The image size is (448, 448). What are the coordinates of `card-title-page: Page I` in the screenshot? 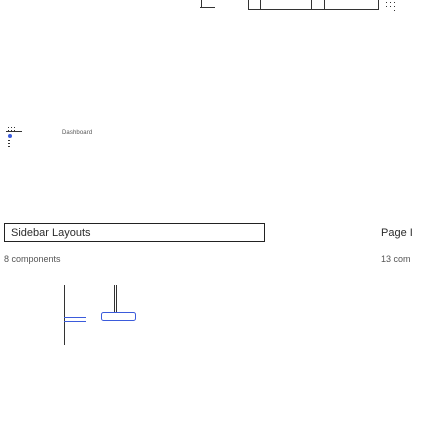 It's located at (397, 233).